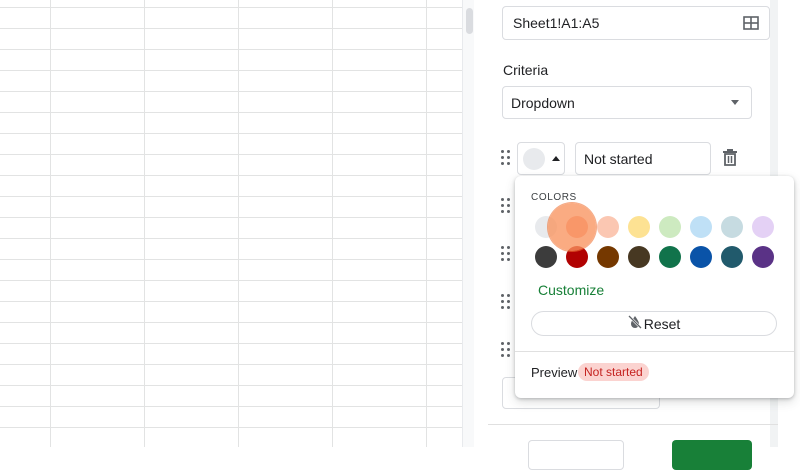 This screenshot has height=470, width=800. Describe the element at coordinates (662, 323) in the screenshot. I see `reset-label: Reset` at that location.